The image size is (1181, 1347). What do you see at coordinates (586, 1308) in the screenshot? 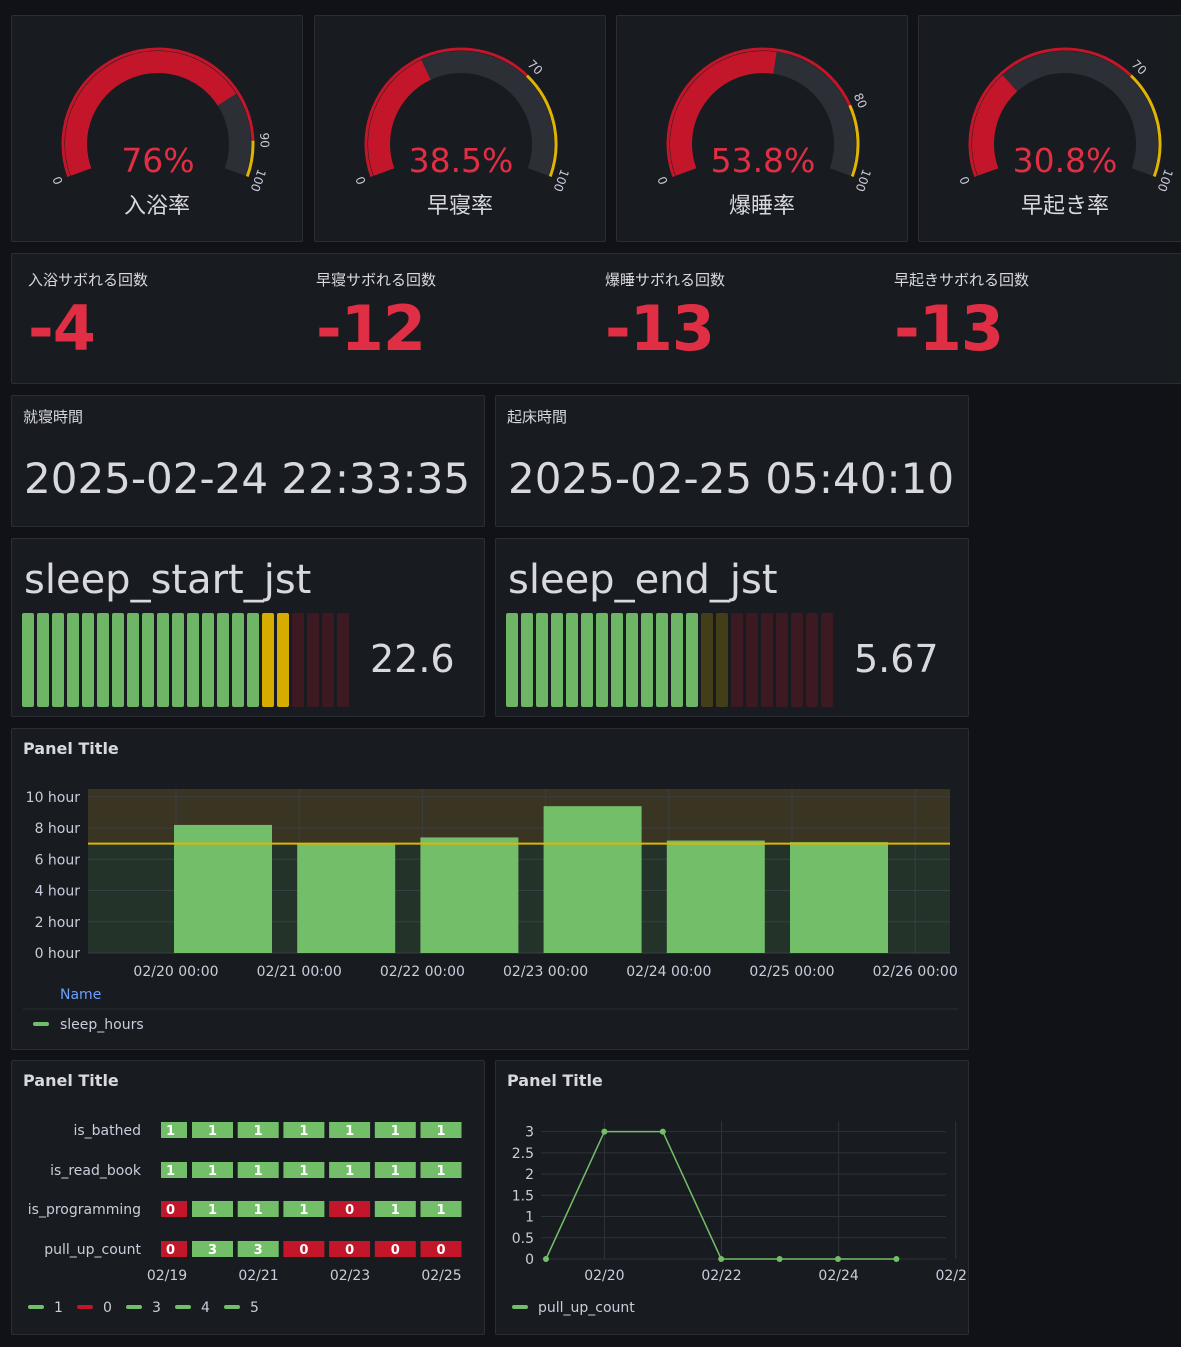
I see `legend-label: pull_up_count` at bounding box center [586, 1308].